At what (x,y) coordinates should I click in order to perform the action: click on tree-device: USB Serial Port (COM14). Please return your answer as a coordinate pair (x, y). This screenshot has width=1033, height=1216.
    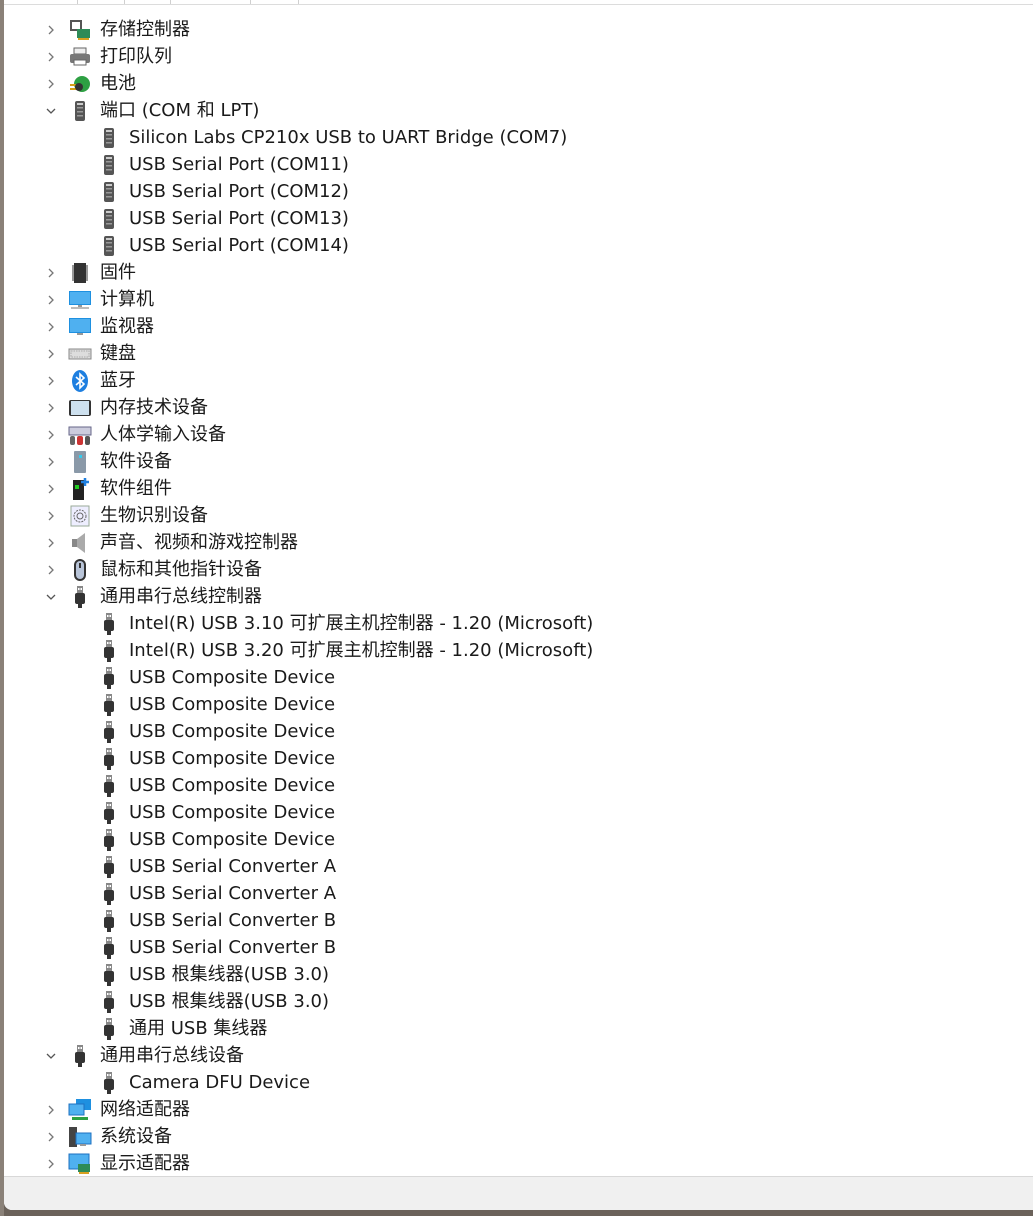
    Looking at the image, I should click on (518, 246).